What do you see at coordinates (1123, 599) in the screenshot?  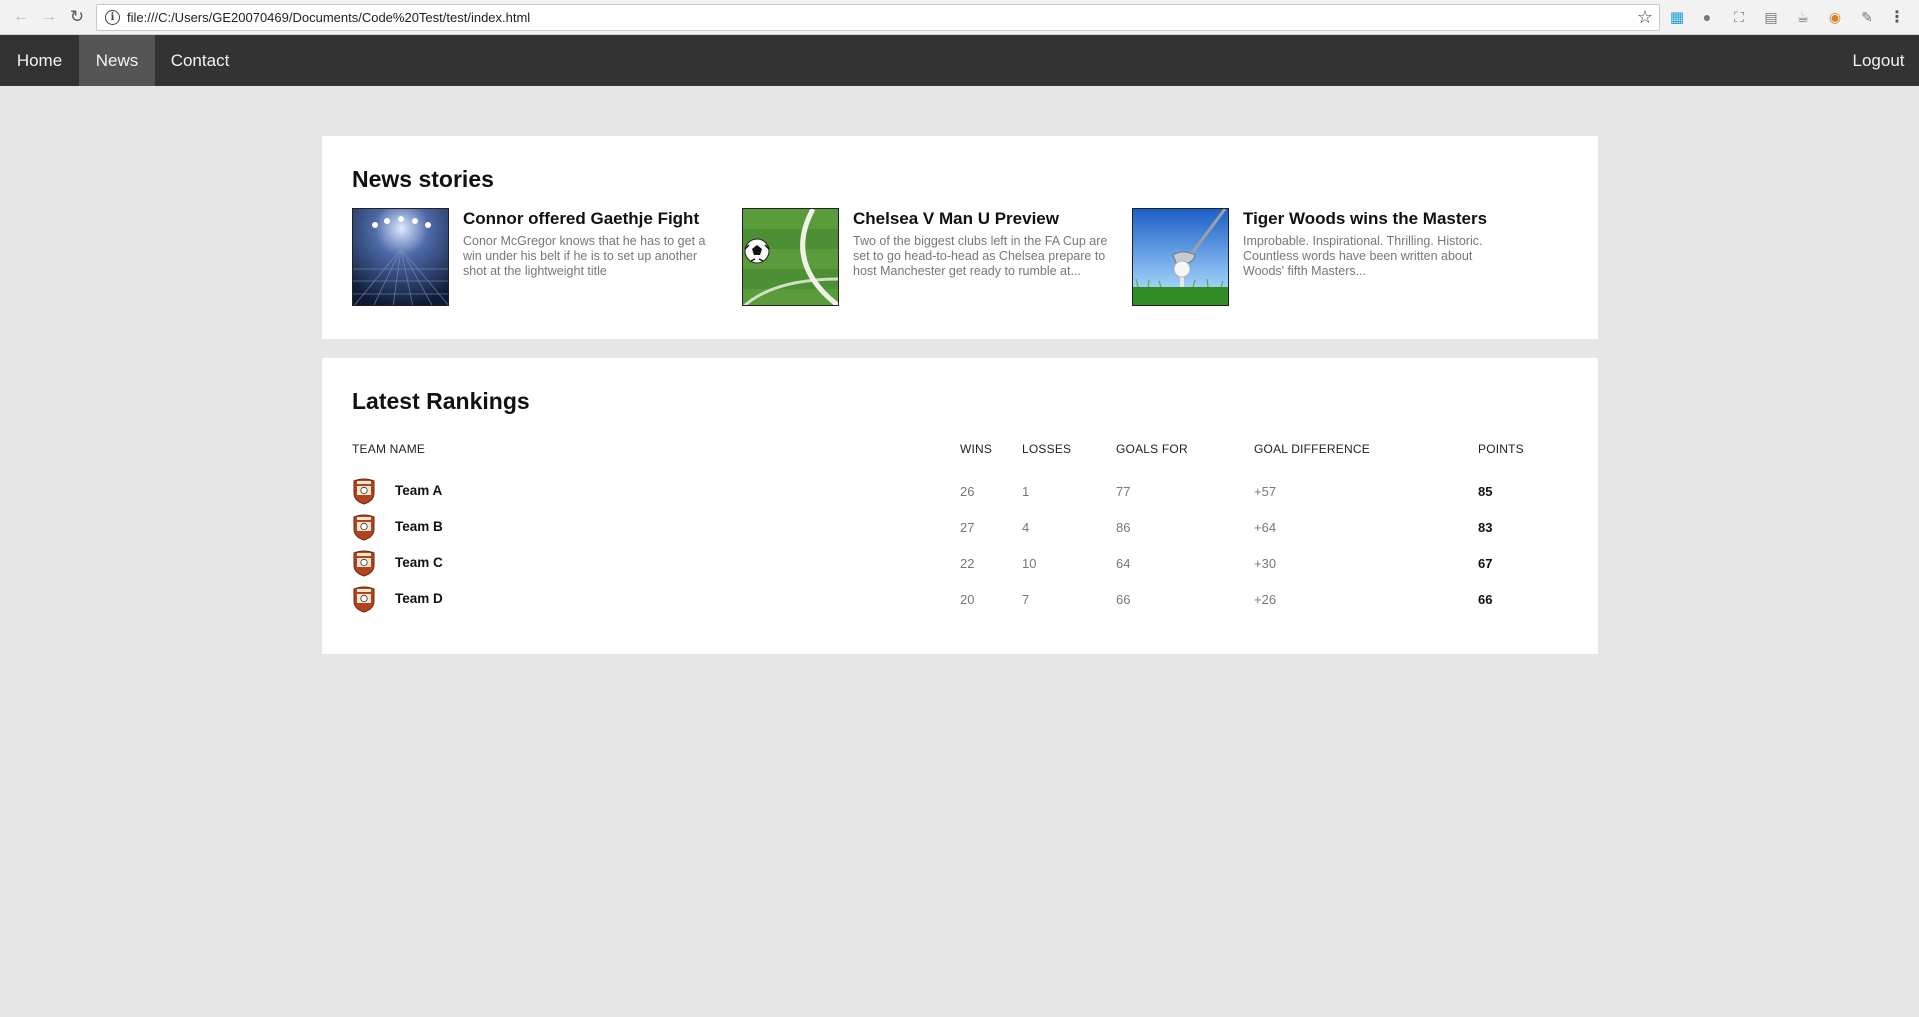 I see `goals-for-cell: 66` at bounding box center [1123, 599].